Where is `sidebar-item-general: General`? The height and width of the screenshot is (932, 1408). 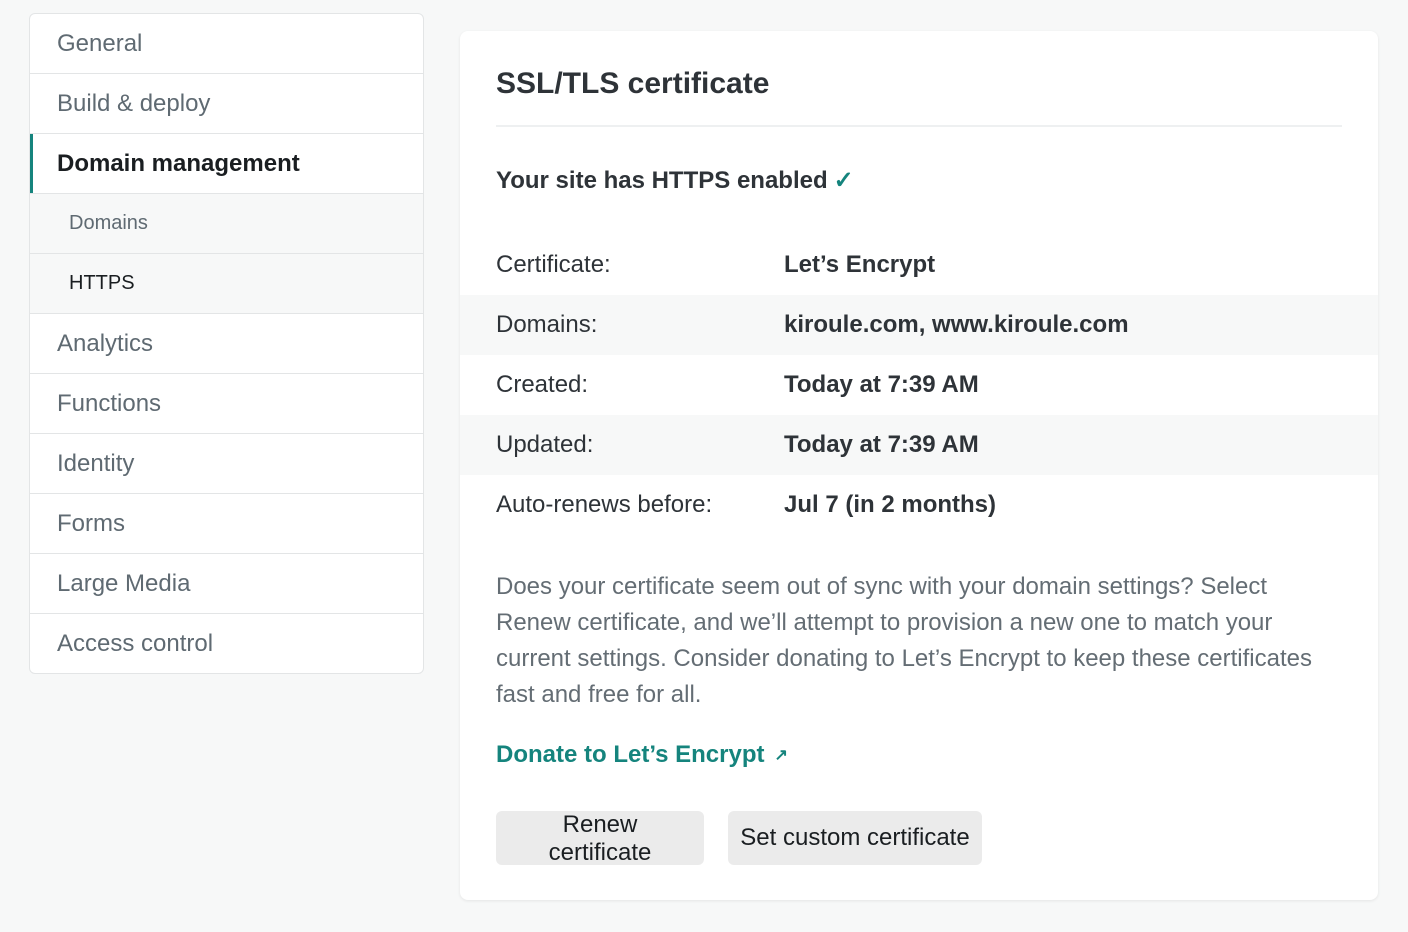 sidebar-item-general: General is located at coordinates (226, 44).